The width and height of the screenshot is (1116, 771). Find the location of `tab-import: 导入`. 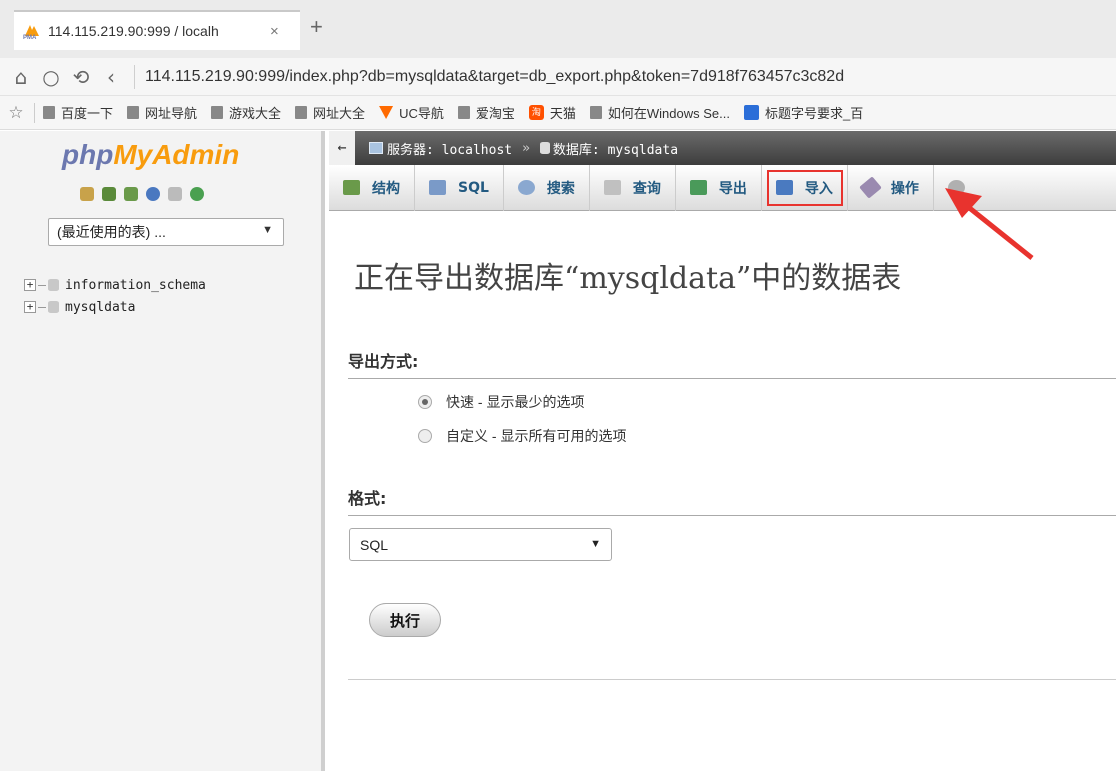

tab-import: 导入 is located at coordinates (805, 187).